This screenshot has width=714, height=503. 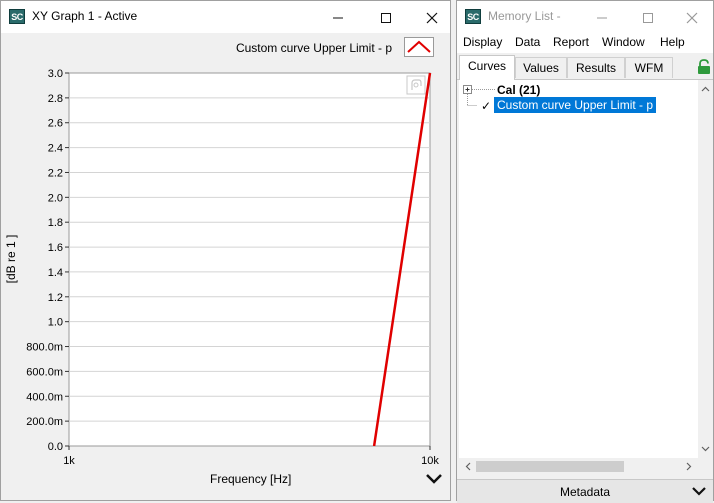 I want to click on tree-item-check-icon: ✓, so click(x=486, y=106).